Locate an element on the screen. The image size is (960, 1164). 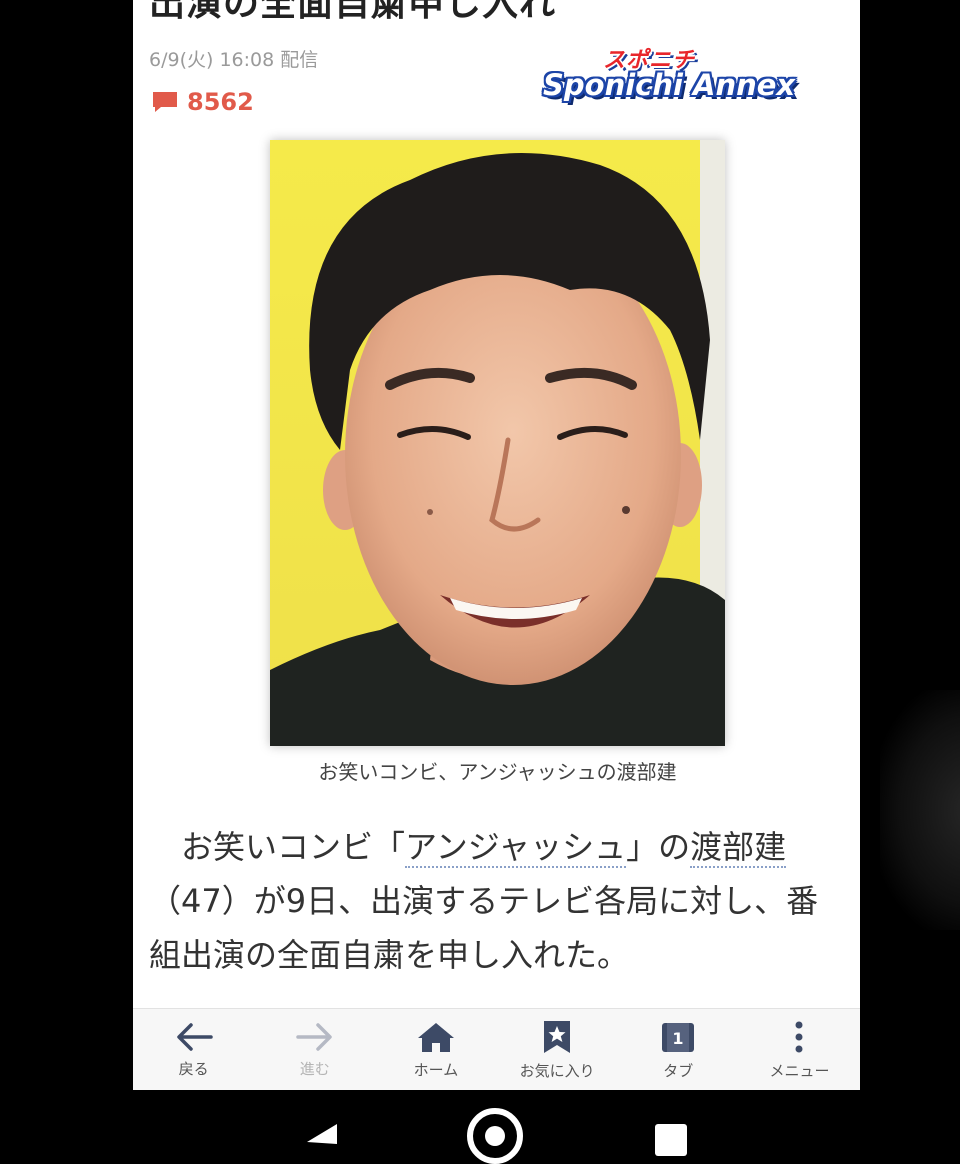
system-recent-apps-icon is located at coordinates (671, 1140).